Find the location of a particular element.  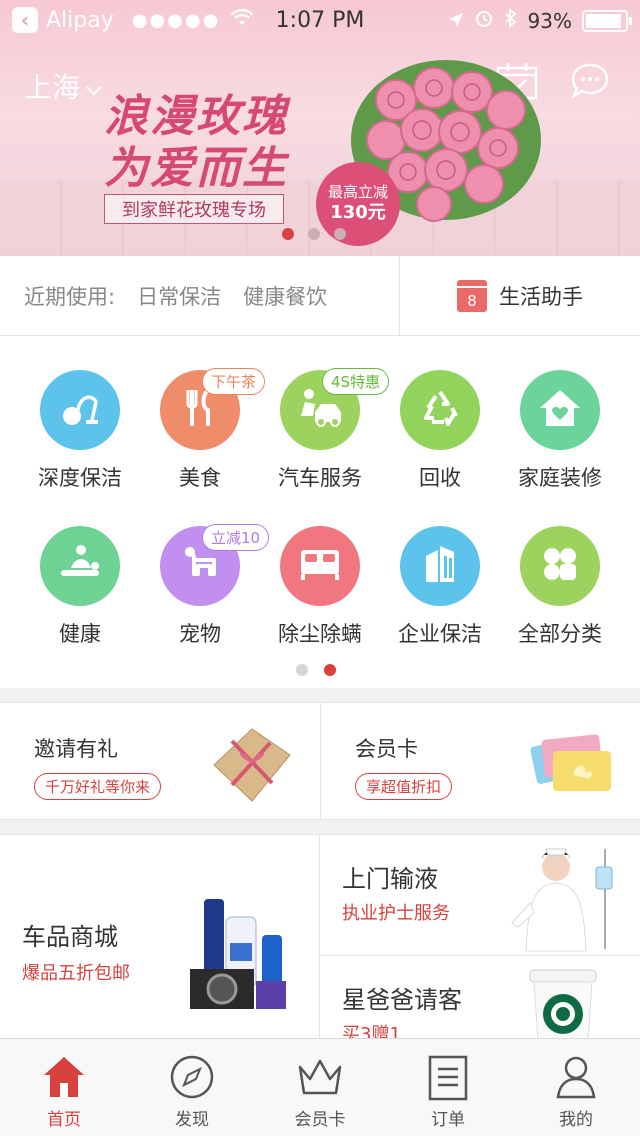

battery-icon is located at coordinates (607, 20).